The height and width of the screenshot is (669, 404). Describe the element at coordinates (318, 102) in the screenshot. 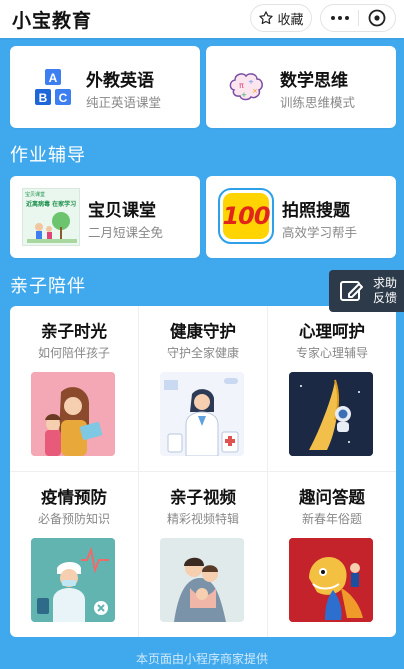

I see `math-subtitle: 训练思维模式` at that location.